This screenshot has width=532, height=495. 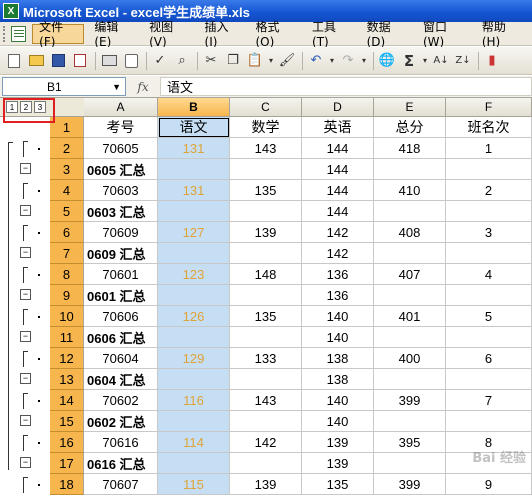 I want to click on paste-button: 📋, so click(x=255, y=61).